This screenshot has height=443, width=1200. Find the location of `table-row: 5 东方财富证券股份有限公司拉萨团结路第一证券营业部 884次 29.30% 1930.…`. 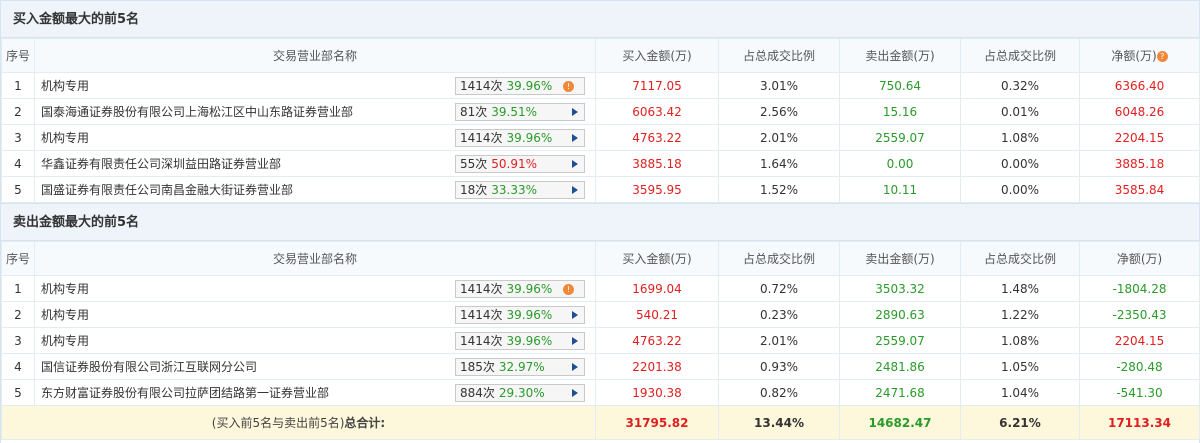

table-row: 5 东方财富证券股份有限公司拉萨团结路第一证券营业部 884次 29.30% 1930.… is located at coordinates (600, 392).